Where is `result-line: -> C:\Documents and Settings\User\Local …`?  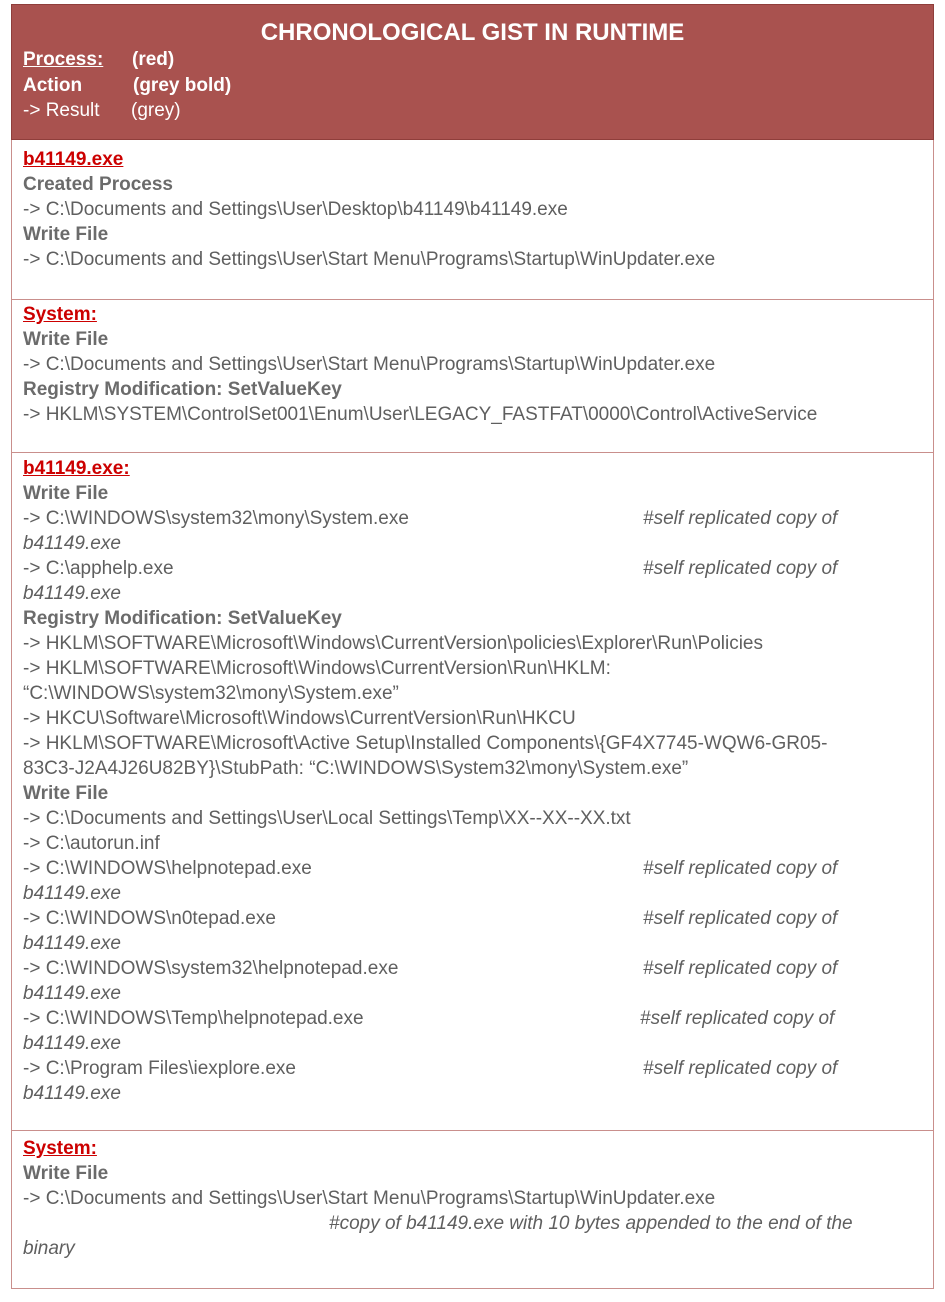
result-line: -> C:\Documents and Settings\User\Local … is located at coordinates (327, 818).